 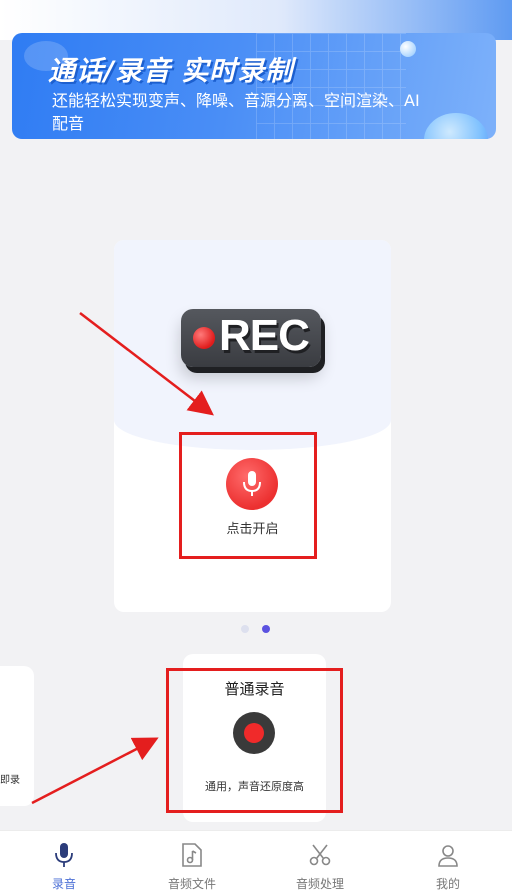 I want to click on tab-audio-files: 音频文件, so click(x=192, y=863).